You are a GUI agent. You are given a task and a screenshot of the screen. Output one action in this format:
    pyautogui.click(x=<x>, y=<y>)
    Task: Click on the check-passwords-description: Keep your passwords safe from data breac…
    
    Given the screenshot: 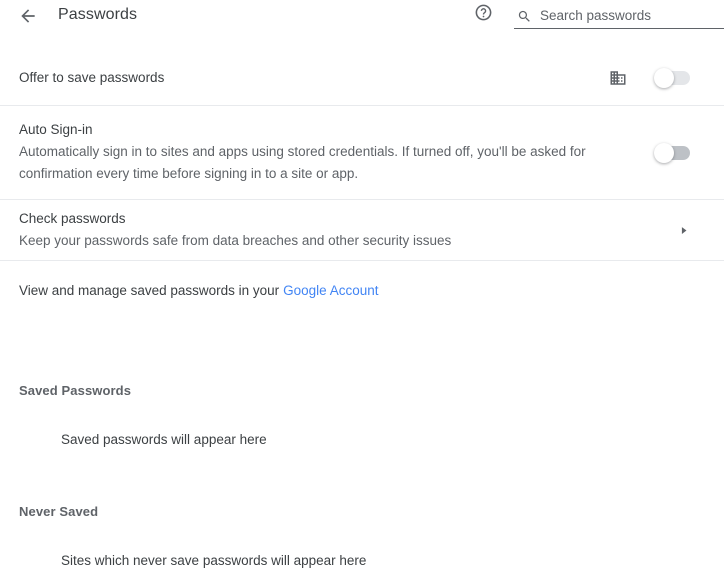 What is the action you would take?
    pyautogui.click(x=235, y=240)
    